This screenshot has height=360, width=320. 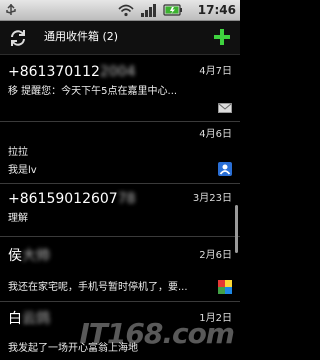 I want to click on message-date: 3月23日, so click(x=212, y=198).